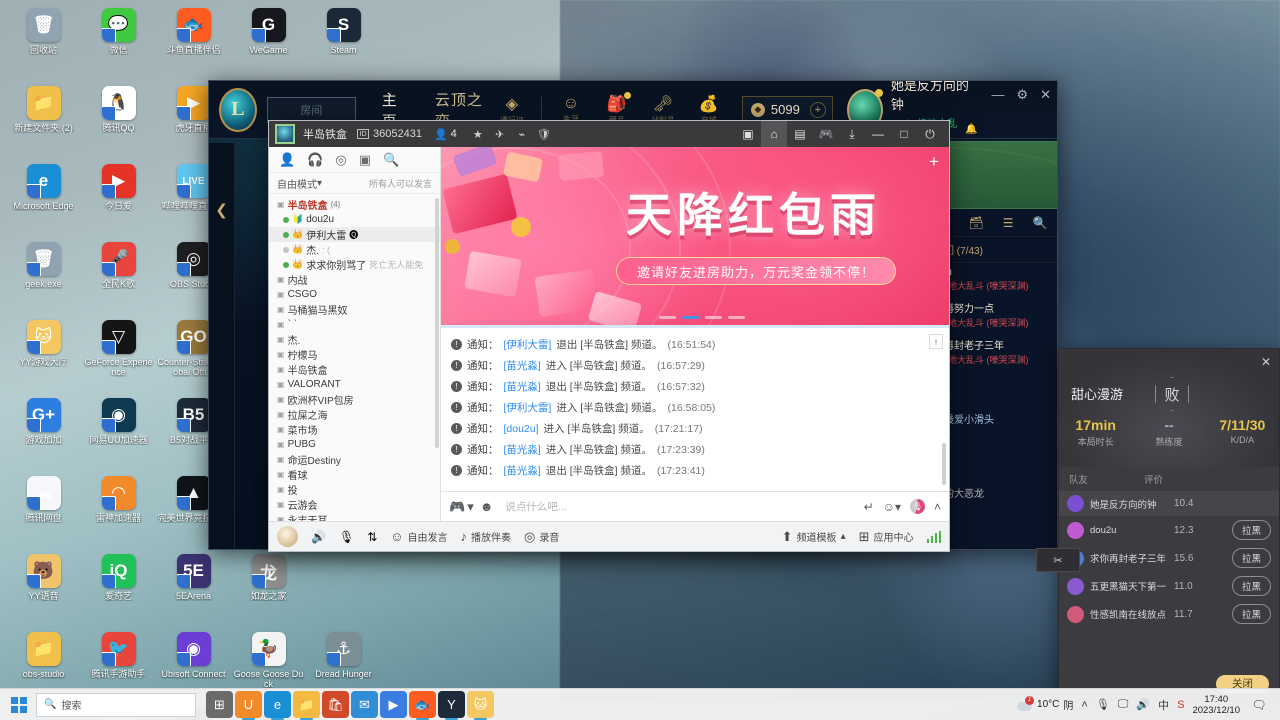 The height and width of the screenshot is (720, 1280). What do you see at coordinates (869, 507) in the screenshot?
I see `enter-icon: ↵` at bounding box center [869, 507].